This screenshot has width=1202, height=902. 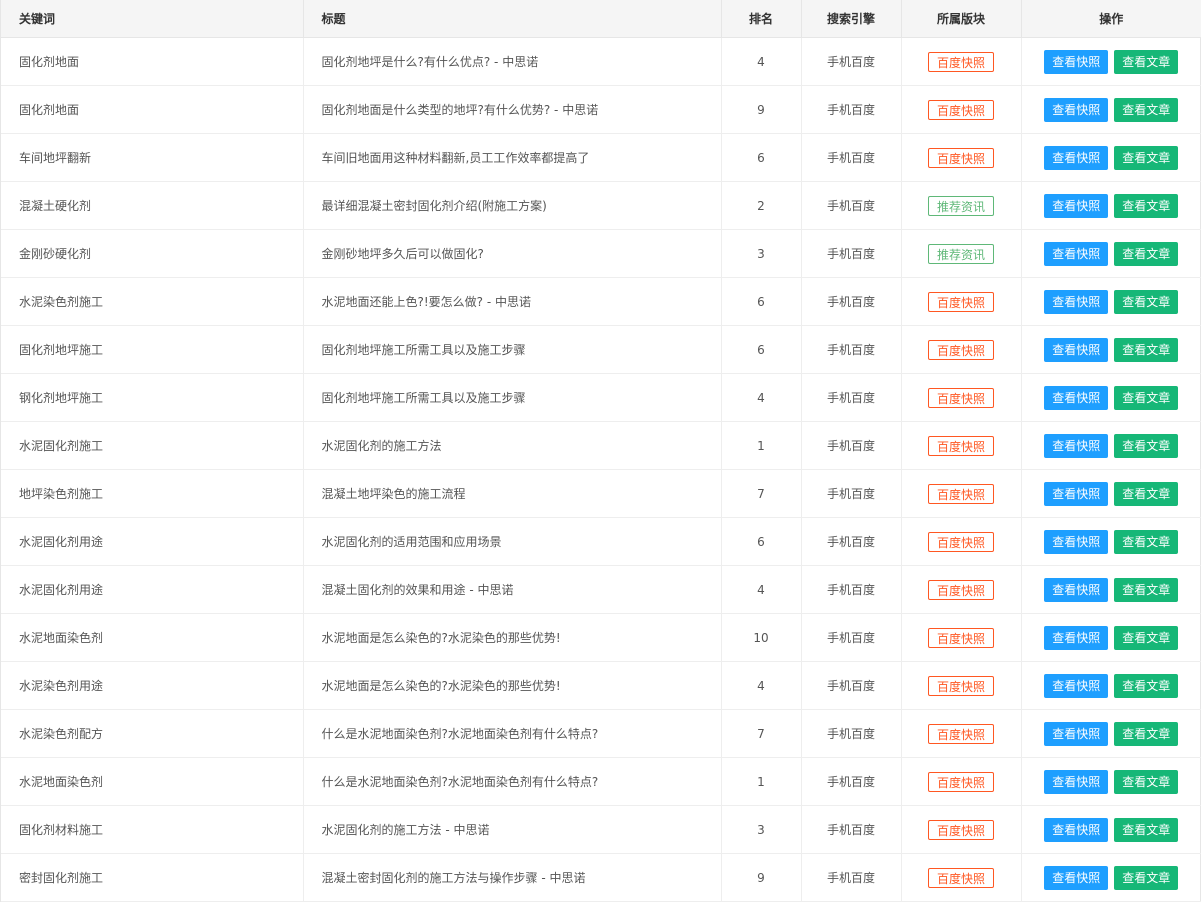 I want to click on cell-keyword: 密封固化剂施工, so click(x=152, y=877).